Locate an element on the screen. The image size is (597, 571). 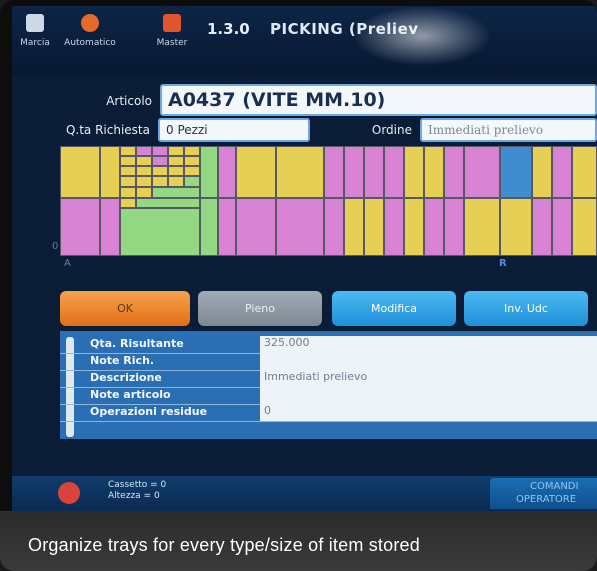
altezza-readout: Altezza = 0 is located at coordinates (134, 496).